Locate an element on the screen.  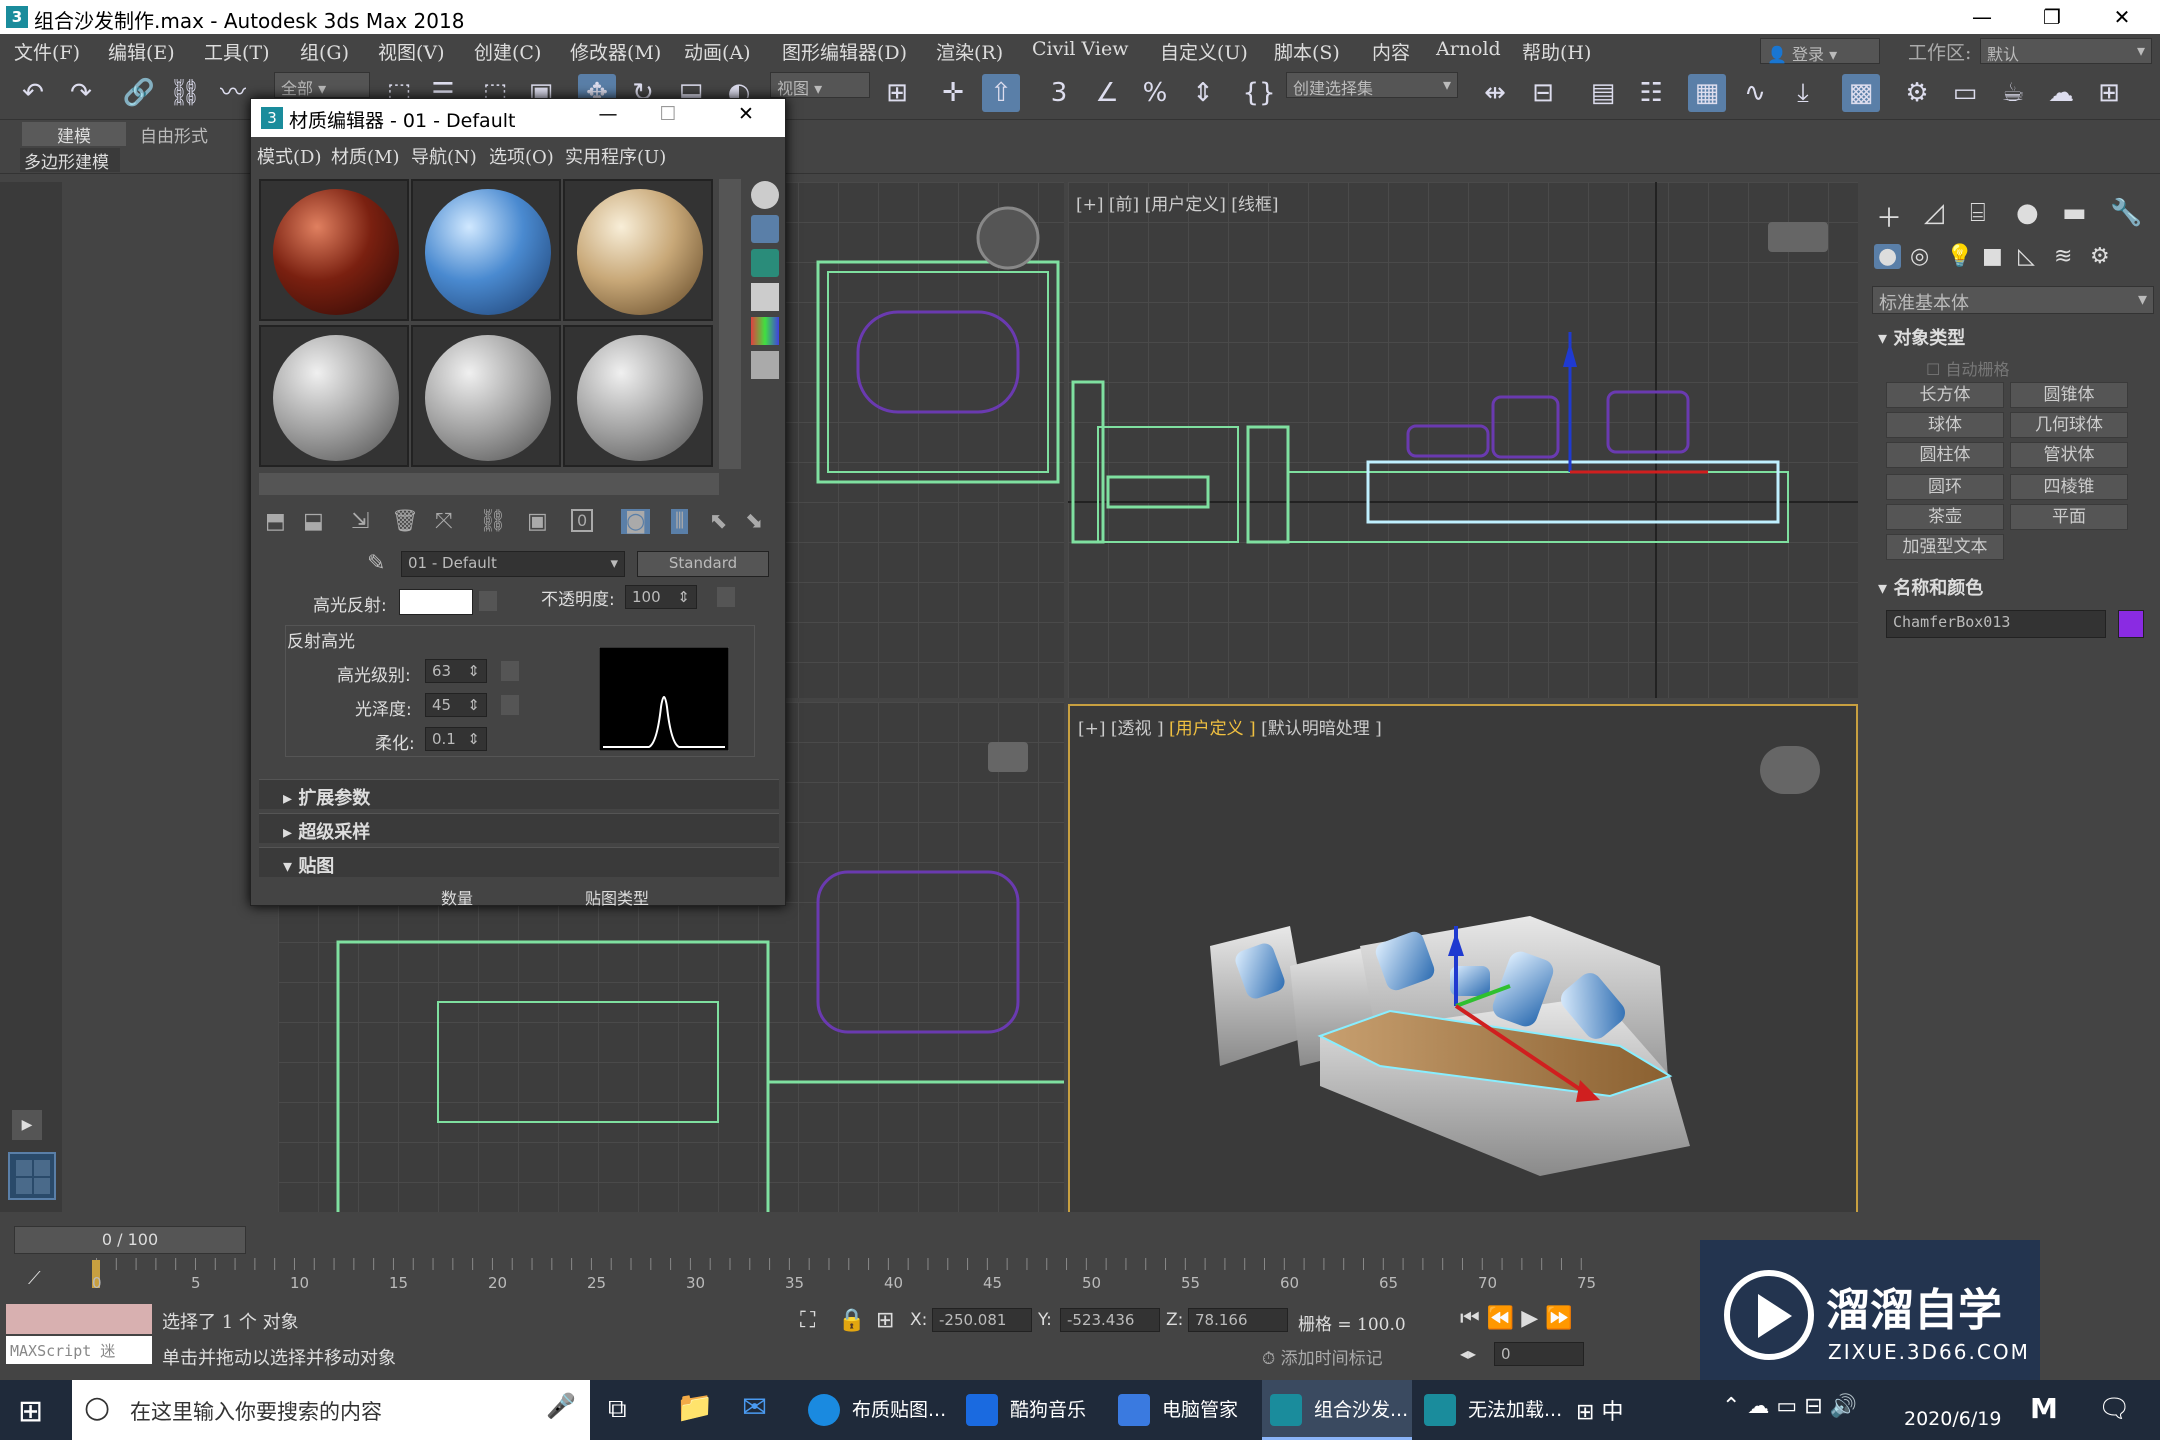
gloss-spinner: 45 ⇕ is located at coordinates (456, 705).